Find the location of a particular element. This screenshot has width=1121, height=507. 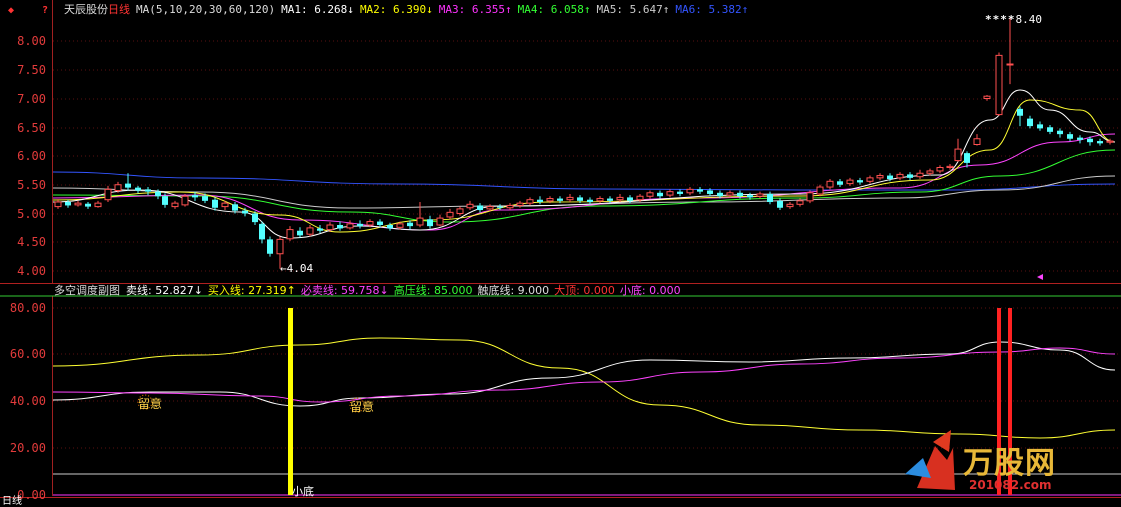

main-y-axis-line is located at coordinates (52, 142).